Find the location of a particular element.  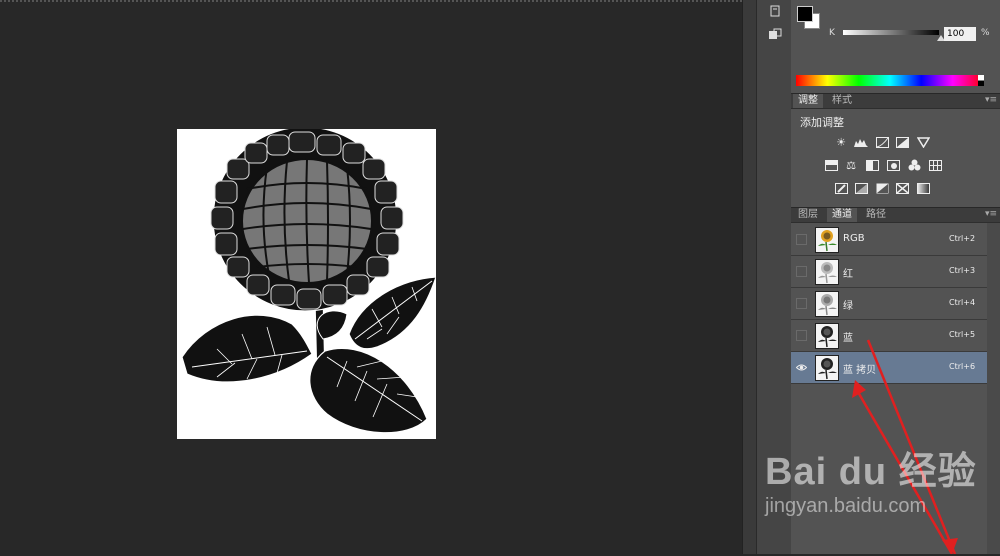

foreground-color-swatch is located at coordinates (805, 14).